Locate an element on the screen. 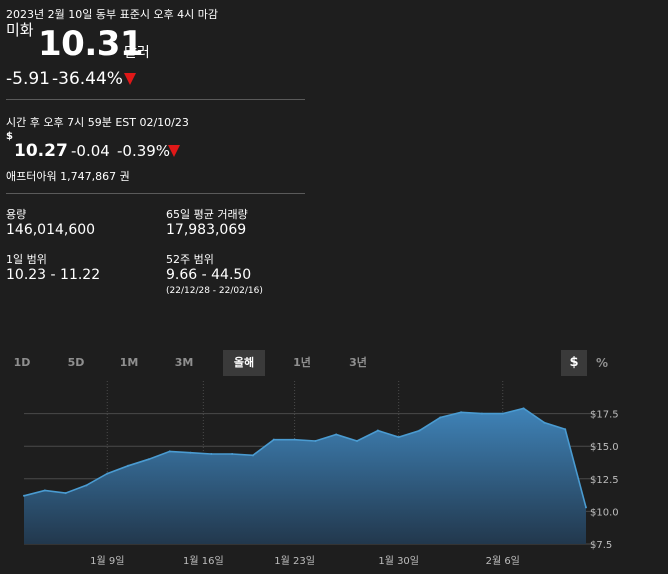  week52-range-label: 52주 범위 is located at coordinates (190, 259).